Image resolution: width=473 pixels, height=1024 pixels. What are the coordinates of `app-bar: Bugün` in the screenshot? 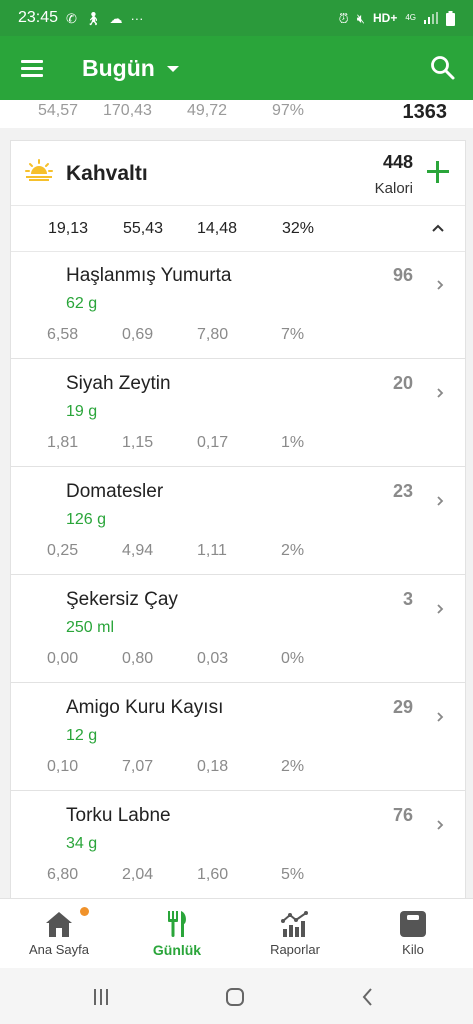 It's located at (236, 68).